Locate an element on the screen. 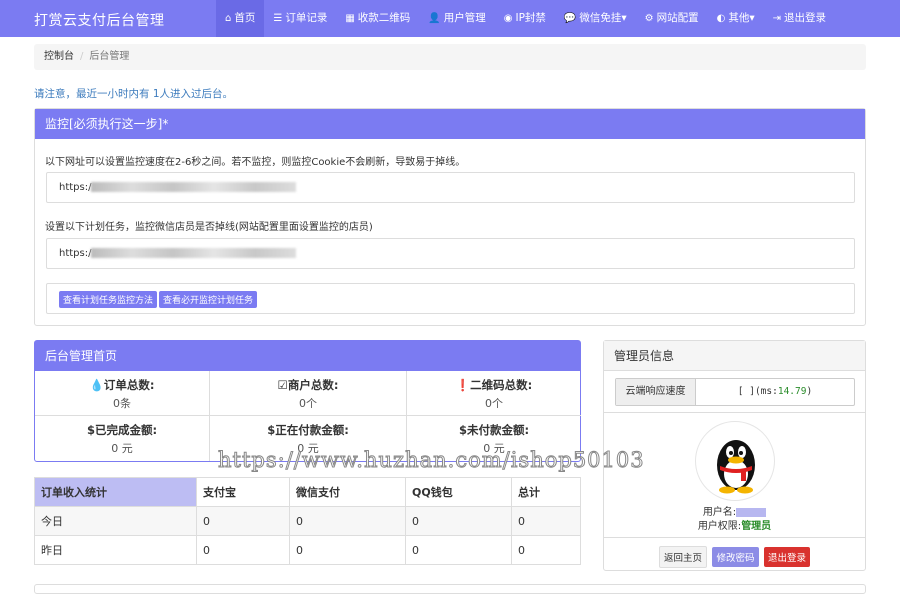  breadcrumb: 控制台 / 后台管理 is located at coordinates (450, 57).